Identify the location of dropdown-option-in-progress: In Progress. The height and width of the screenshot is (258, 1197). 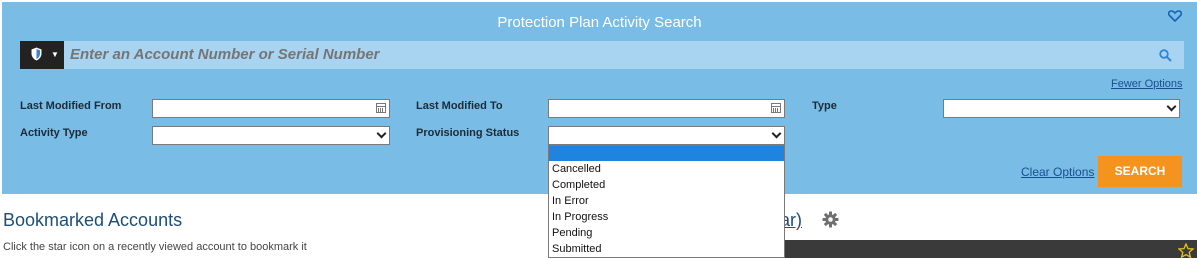
(666, 217).